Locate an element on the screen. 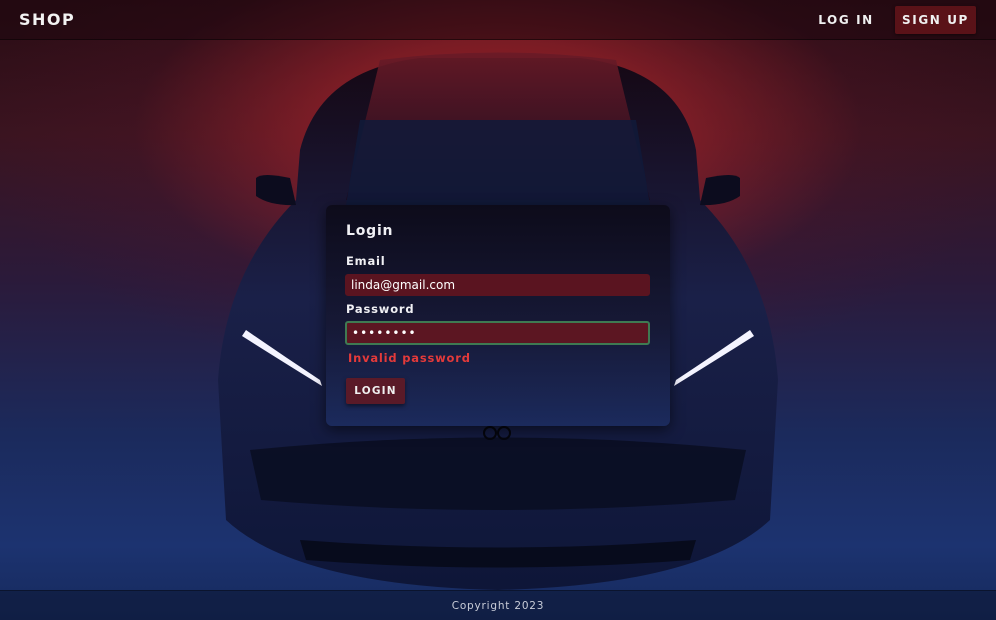 The width and height of the screenshot is (996, 620). nav-signup-button: SIGN UP is located at coordinates (935, 20).